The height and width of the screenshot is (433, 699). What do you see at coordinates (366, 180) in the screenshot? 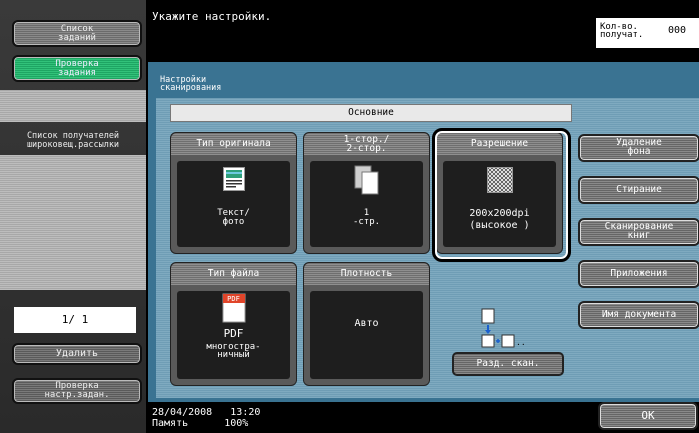
I see `single-sided-icon` at bounding box center [366, 180].